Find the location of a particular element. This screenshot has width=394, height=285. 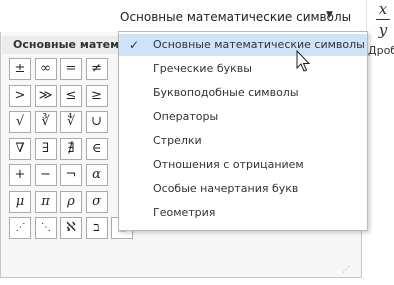

checkmark-icon: ✓ is located at coordinates (134, 45).